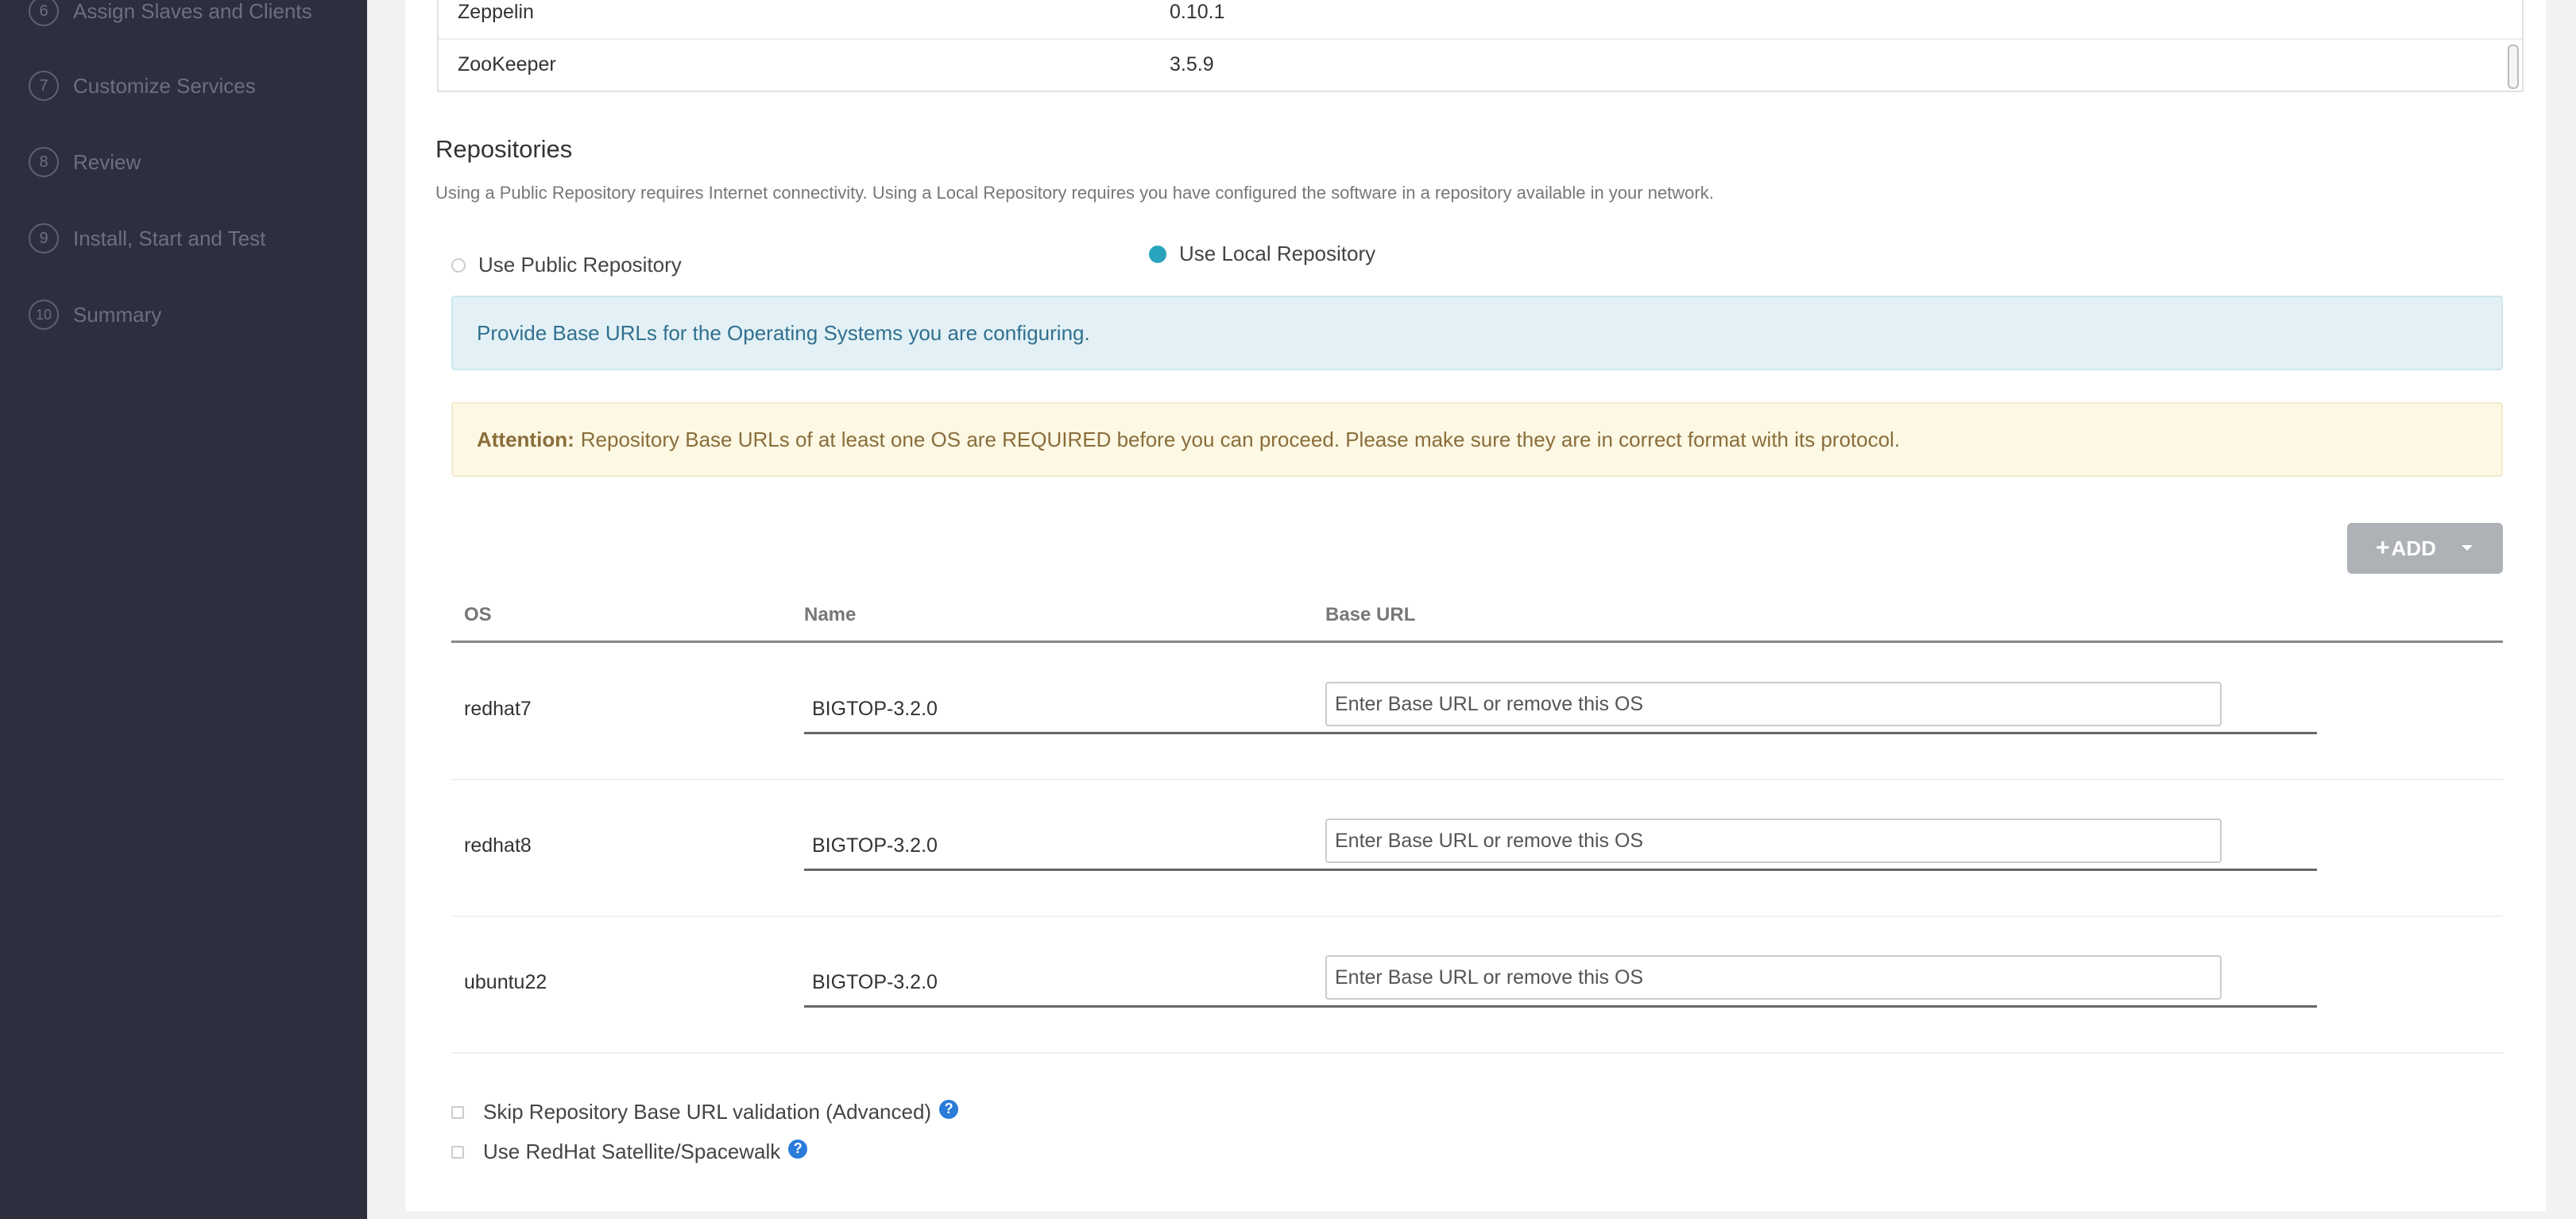  What do you see at coordinates (44, 86) in the screenshot?
I see `step-number-badge: 7` at bounding box center [44, 86].